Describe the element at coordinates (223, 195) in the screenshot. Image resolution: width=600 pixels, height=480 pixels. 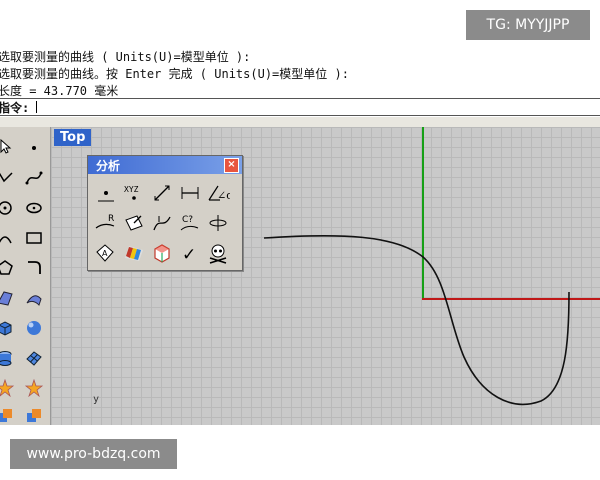
I see `angle-label: ∠α` at that location.